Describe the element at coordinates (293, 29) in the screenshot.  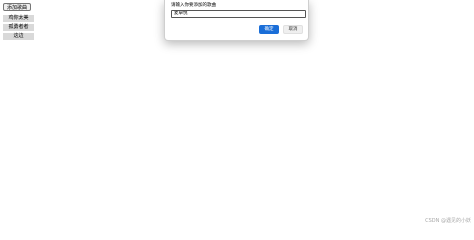
I see `cancel-button: 取消` at that location.